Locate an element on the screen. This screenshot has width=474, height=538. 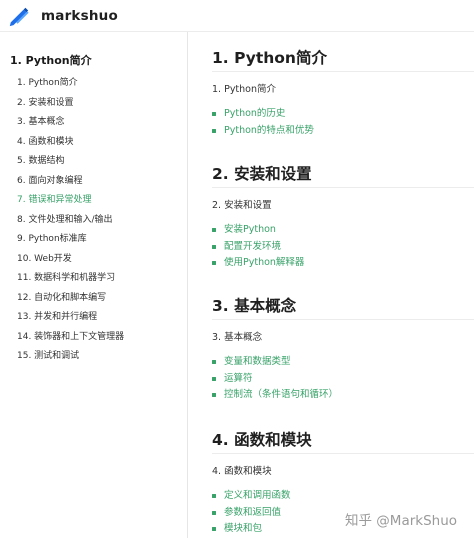
toc-item: 9. Python标准库 is located at coordinates (70, 240).